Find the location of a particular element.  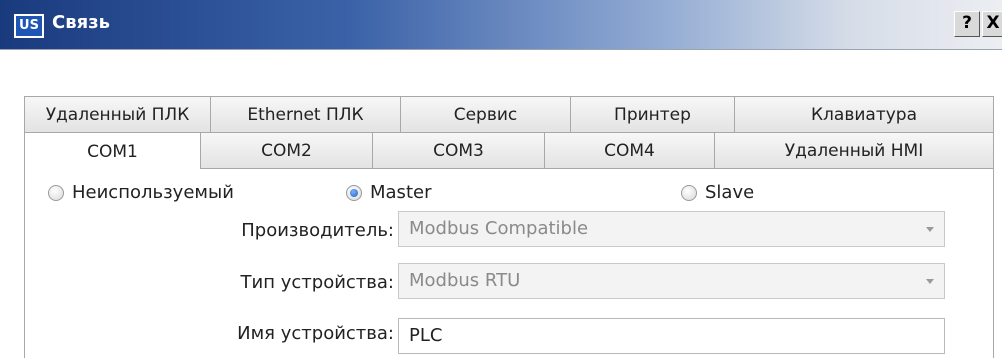

device-type-label: Тип устройства: is located at coordinates (317, 282).